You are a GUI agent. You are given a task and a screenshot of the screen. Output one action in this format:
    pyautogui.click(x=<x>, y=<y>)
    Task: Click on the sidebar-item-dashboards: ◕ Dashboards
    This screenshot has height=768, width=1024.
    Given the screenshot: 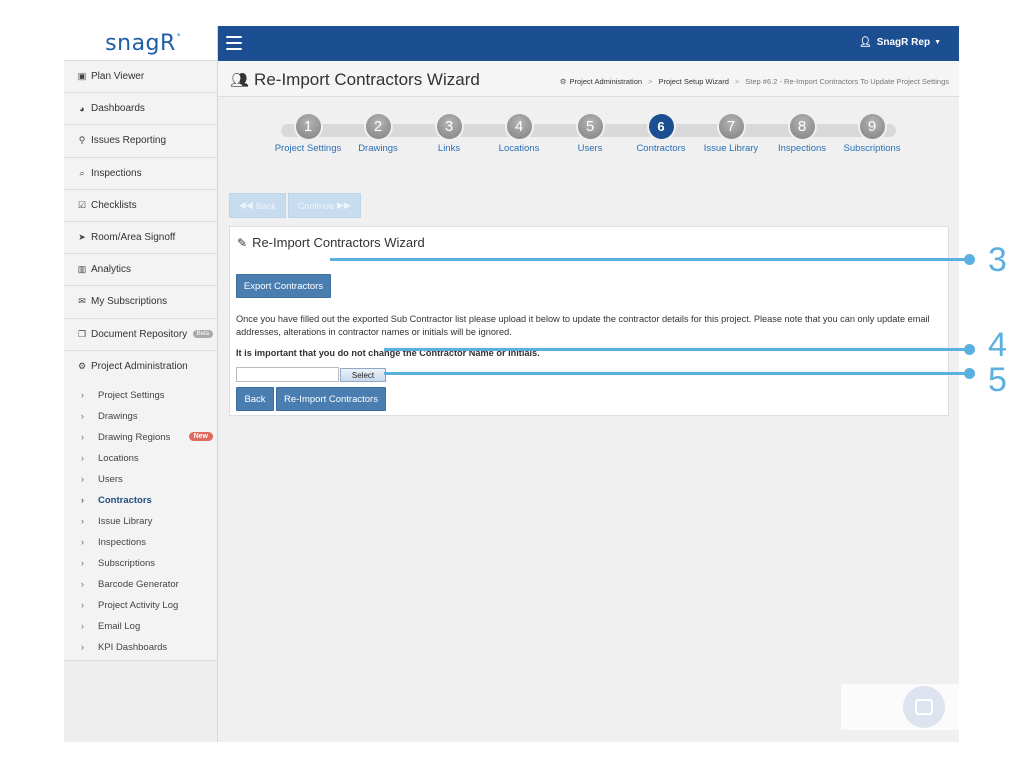 What is the action you would take?
    pyautogui.click(x=140, y=109)
    